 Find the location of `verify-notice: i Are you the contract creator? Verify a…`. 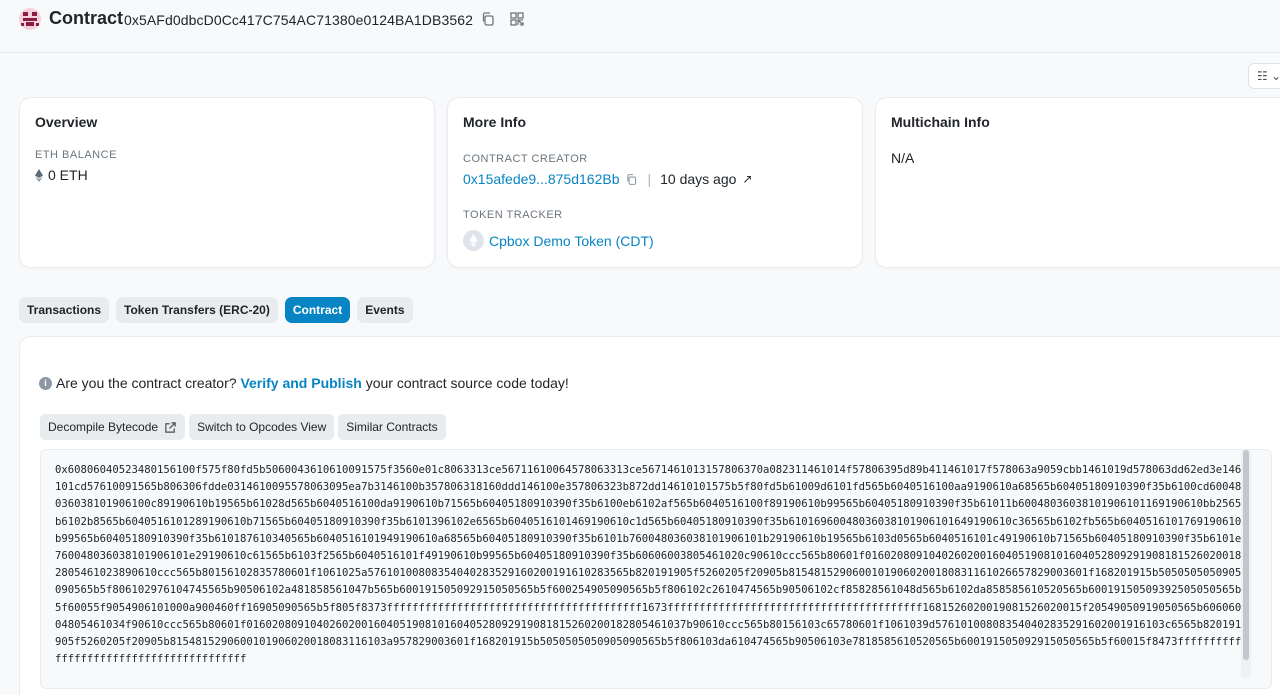

verify-notice: i Are you the contract creator? Verify a… is located at coordinates (304, 383).